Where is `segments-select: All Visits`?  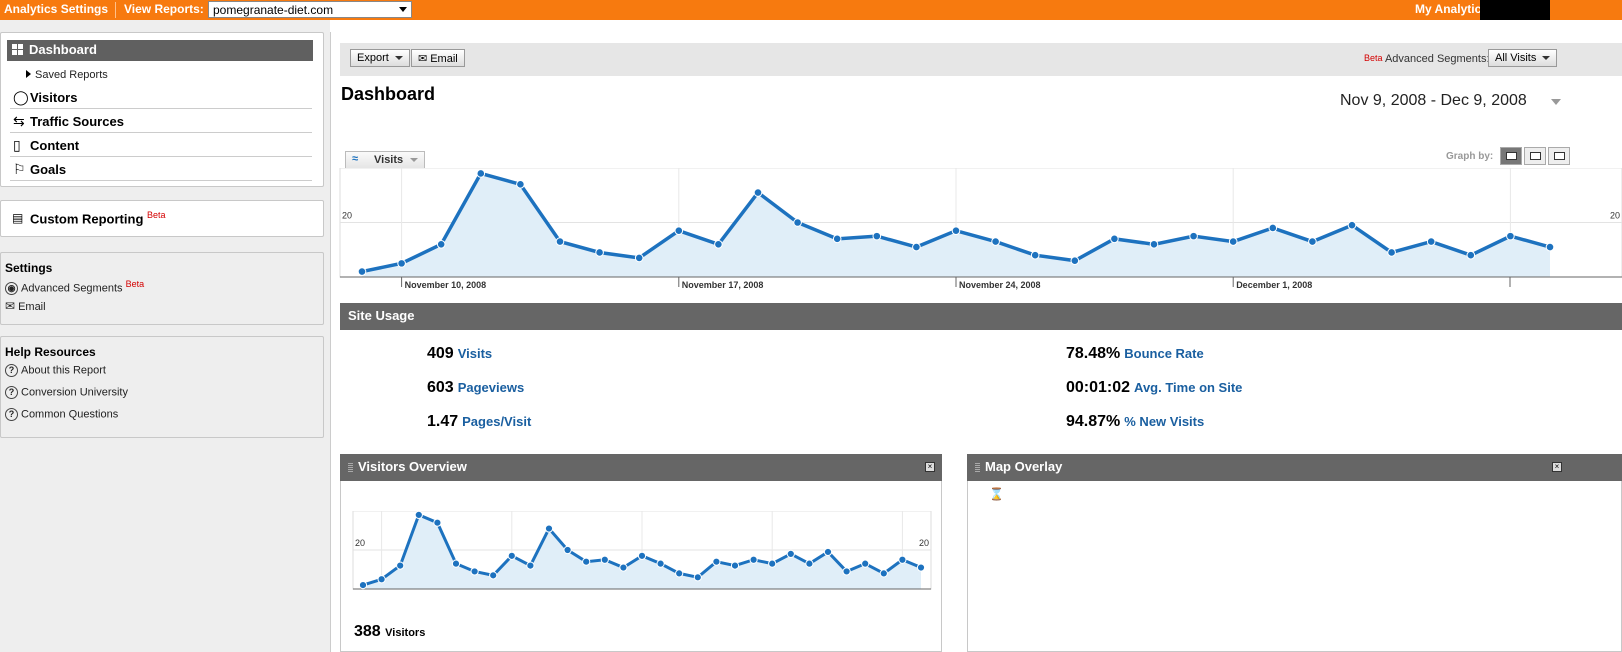
segments-select: All Visits is located at coordinates (1523, 58).